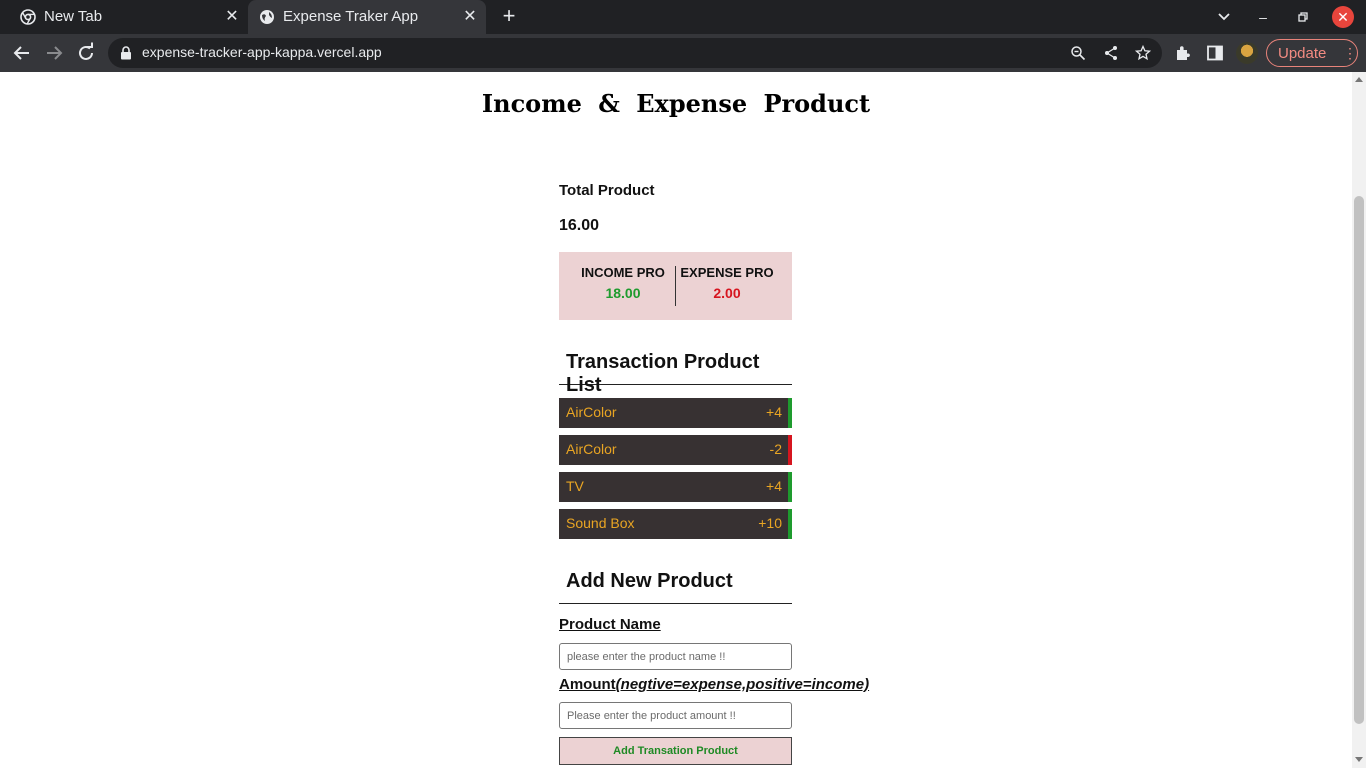  I want to click on forward-arrow-icon, so click(54, 53).